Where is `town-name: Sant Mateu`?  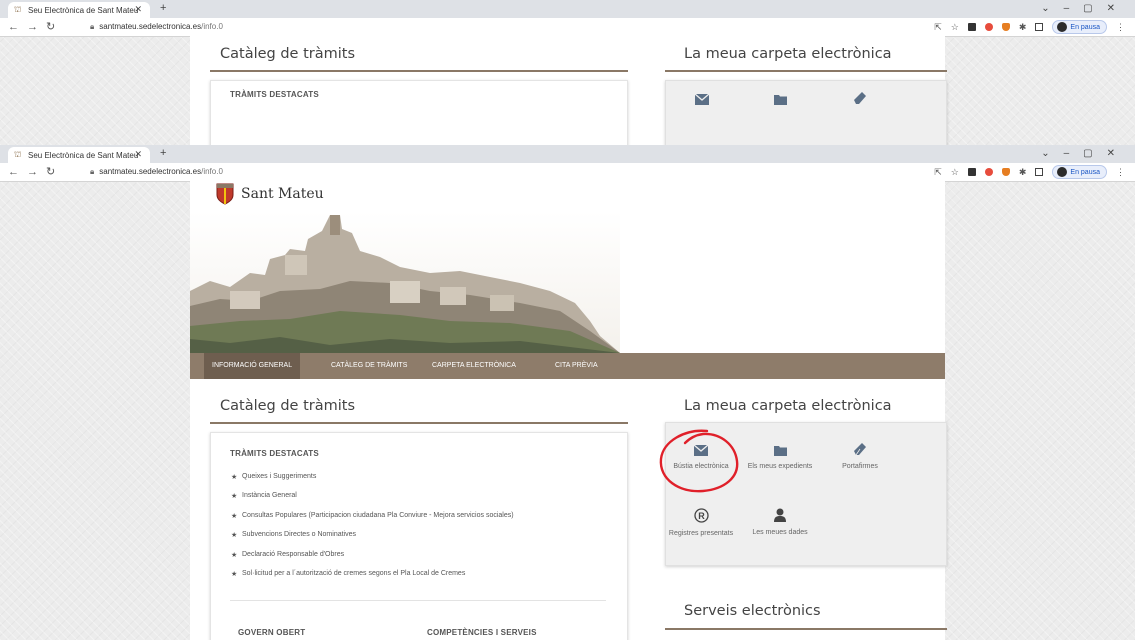 town-name: Sant Mateu is located at coordinates (282, 194).